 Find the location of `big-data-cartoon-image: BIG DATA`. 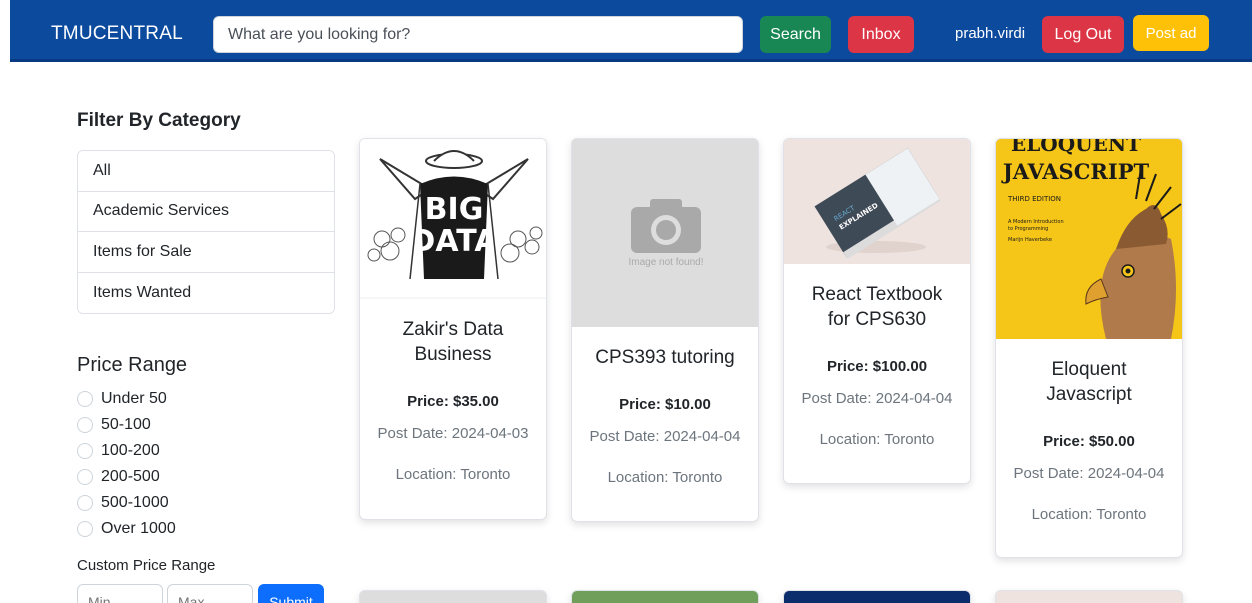

big-data-cartoon-image: BIG DATA is located at coordinates (453, 219).